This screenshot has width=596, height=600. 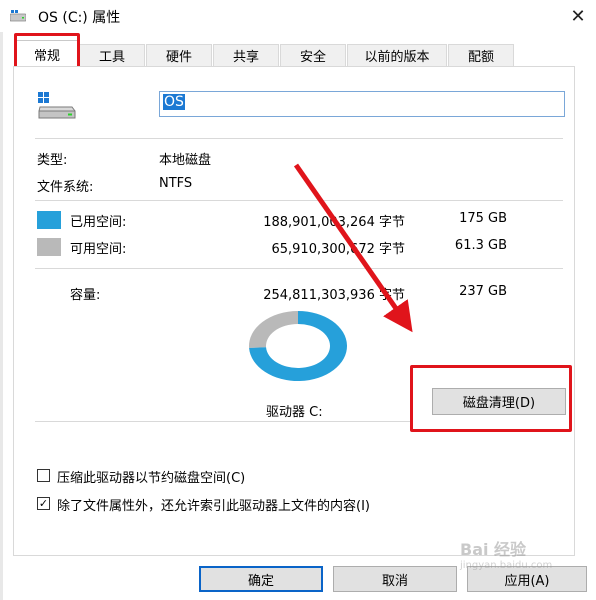 I want to click on tab-general: 常规, so click(x=47, y=53).